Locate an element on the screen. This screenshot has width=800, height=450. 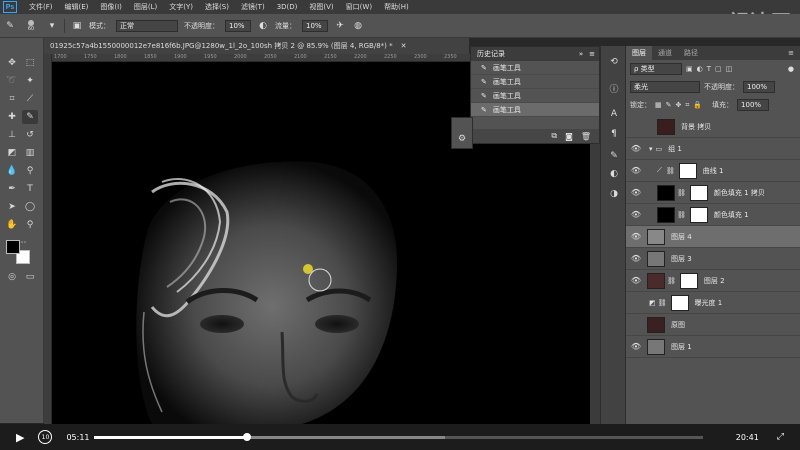
info-icon: ⓘ is located at coordinates (614, 88).